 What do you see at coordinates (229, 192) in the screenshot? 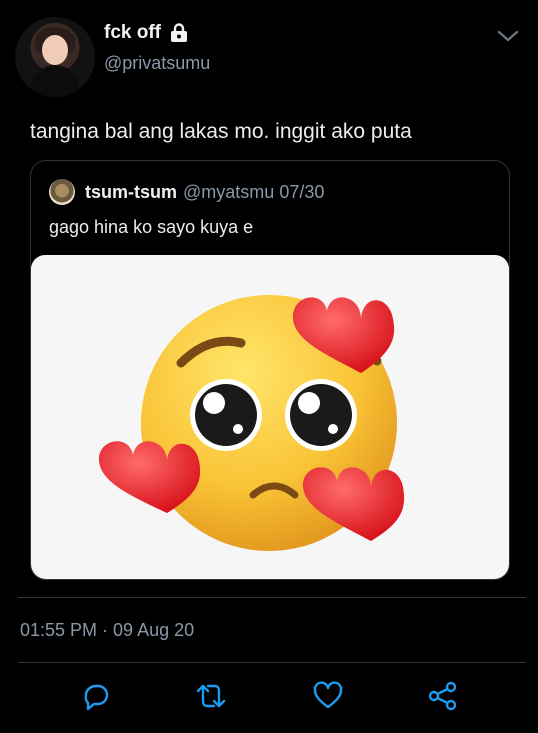
I see `quoted-handle: @myatsmu` at bounding box center [229, 192].